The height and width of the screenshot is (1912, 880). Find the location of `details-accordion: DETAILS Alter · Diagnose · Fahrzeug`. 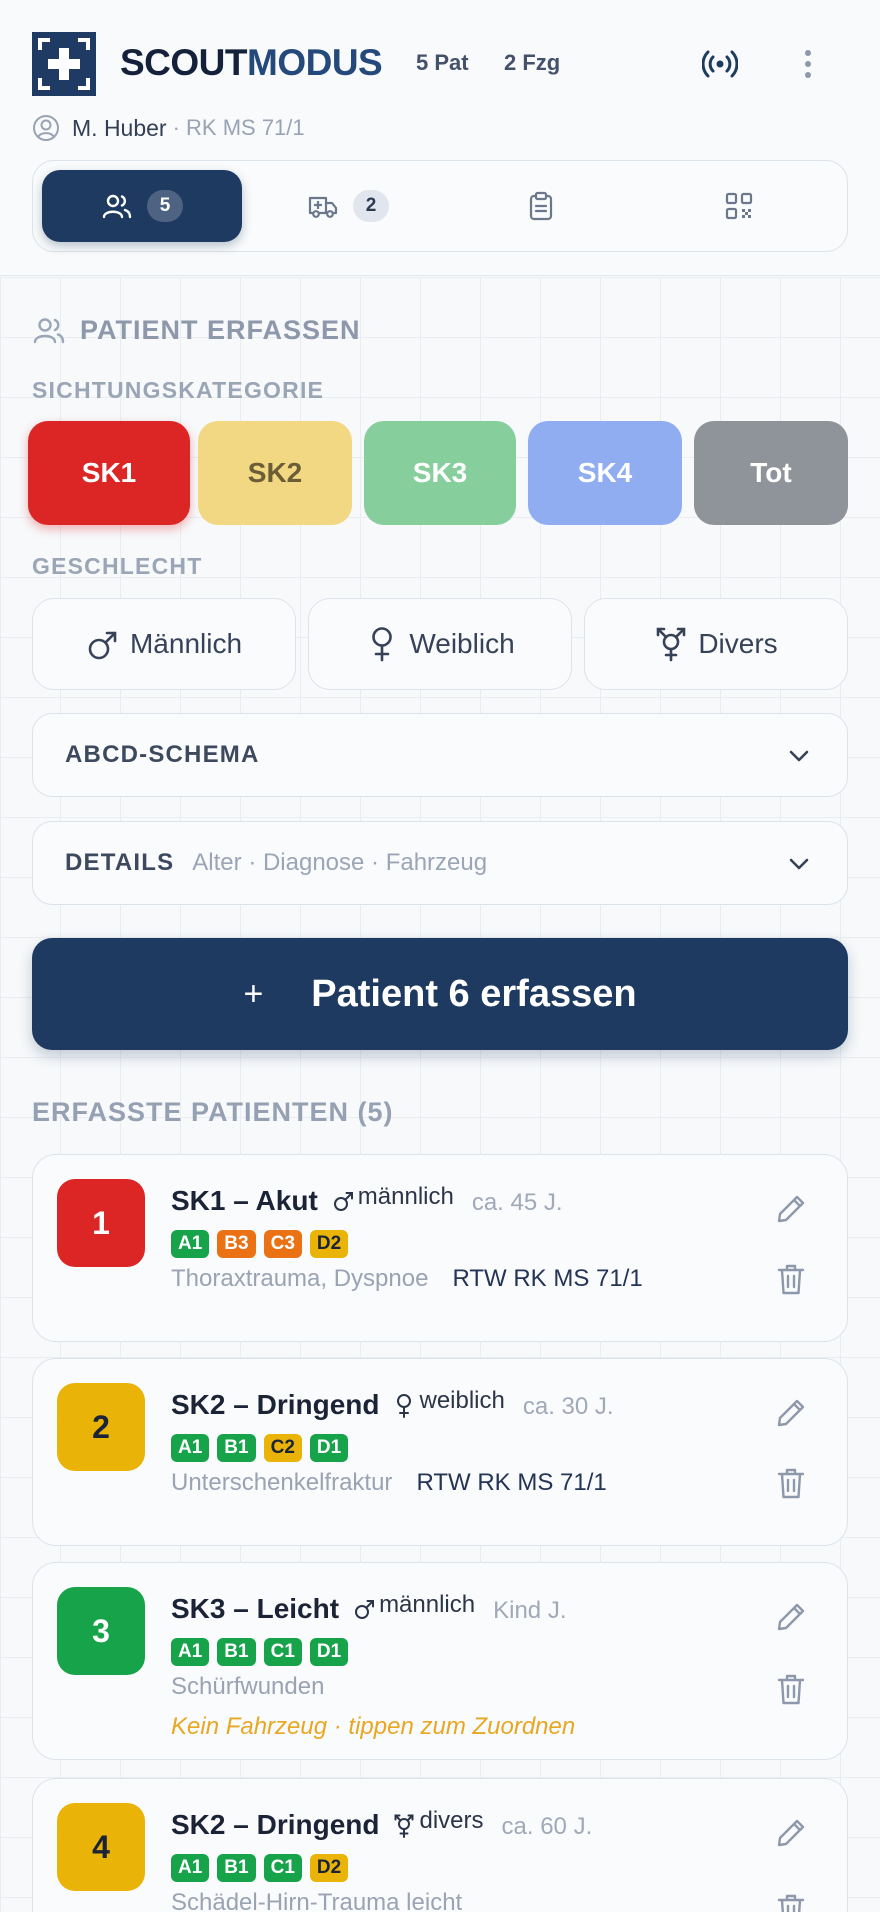

details-accordion: DETAILS Alter · Diagnose · Fahrzeug is located at coordinates (440, 863).